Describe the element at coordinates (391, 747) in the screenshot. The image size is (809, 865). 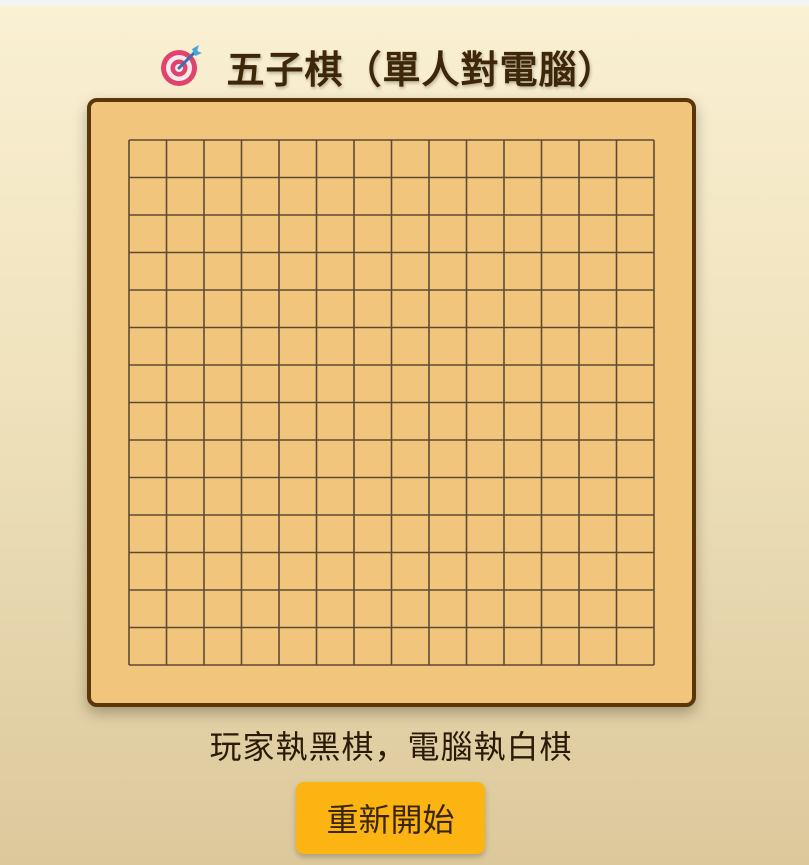
I see `status-message: 玩家執黑棋，電腦執白棋` at that location.